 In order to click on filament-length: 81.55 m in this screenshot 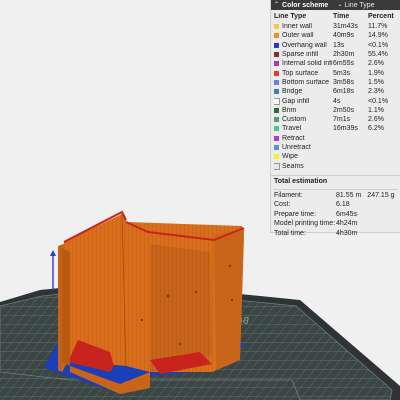, I will do `click(349, 195)`.